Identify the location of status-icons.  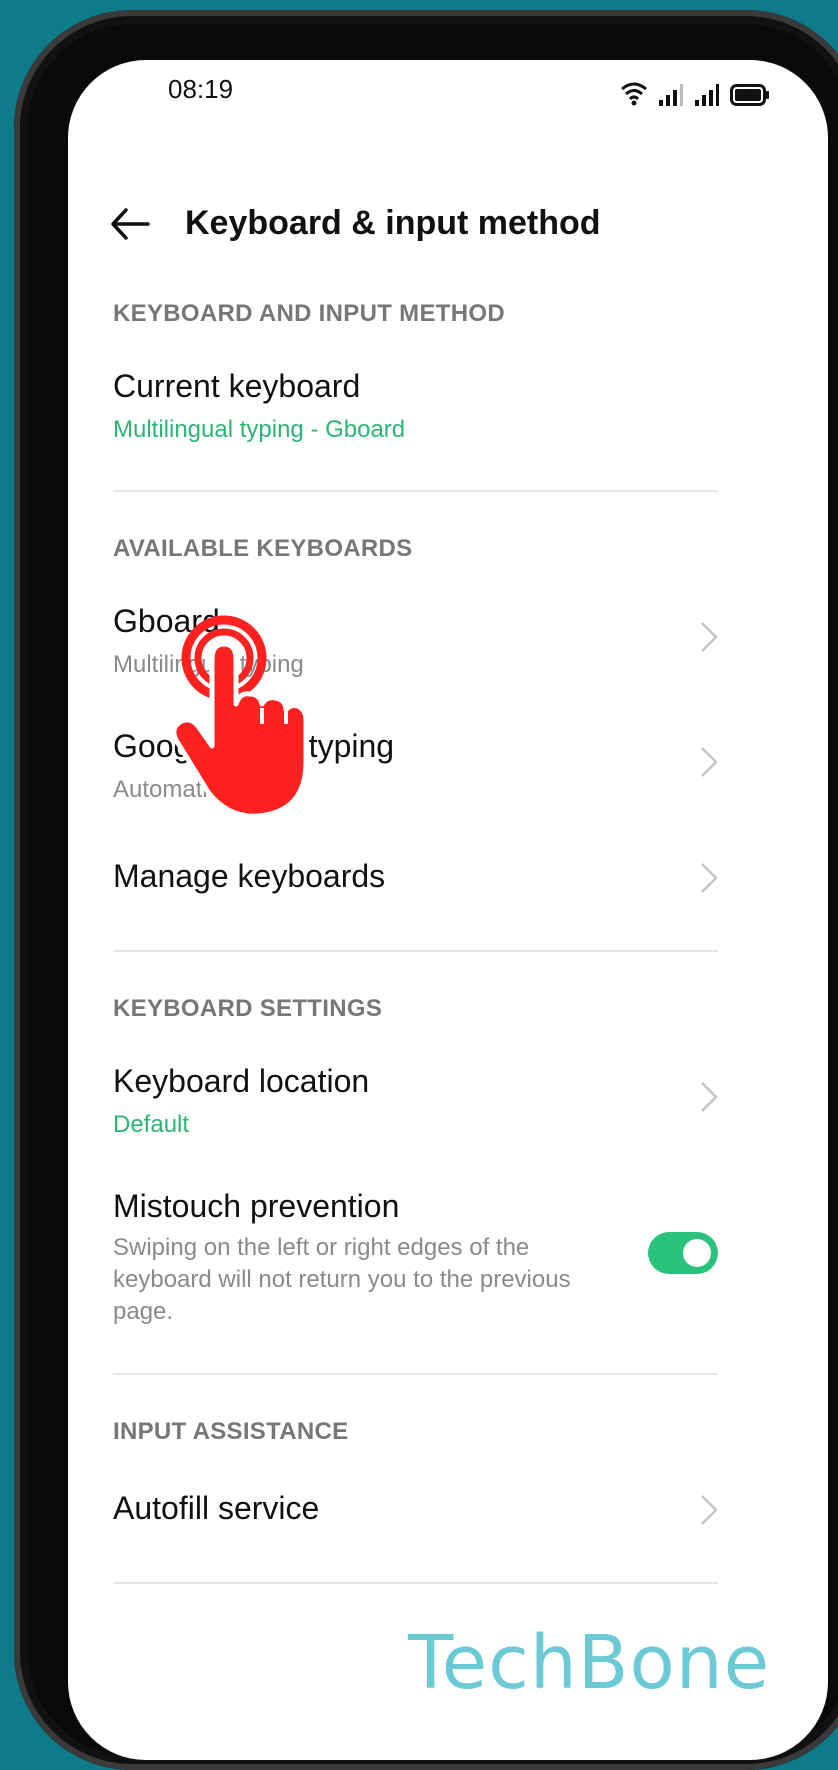
(695, 89).